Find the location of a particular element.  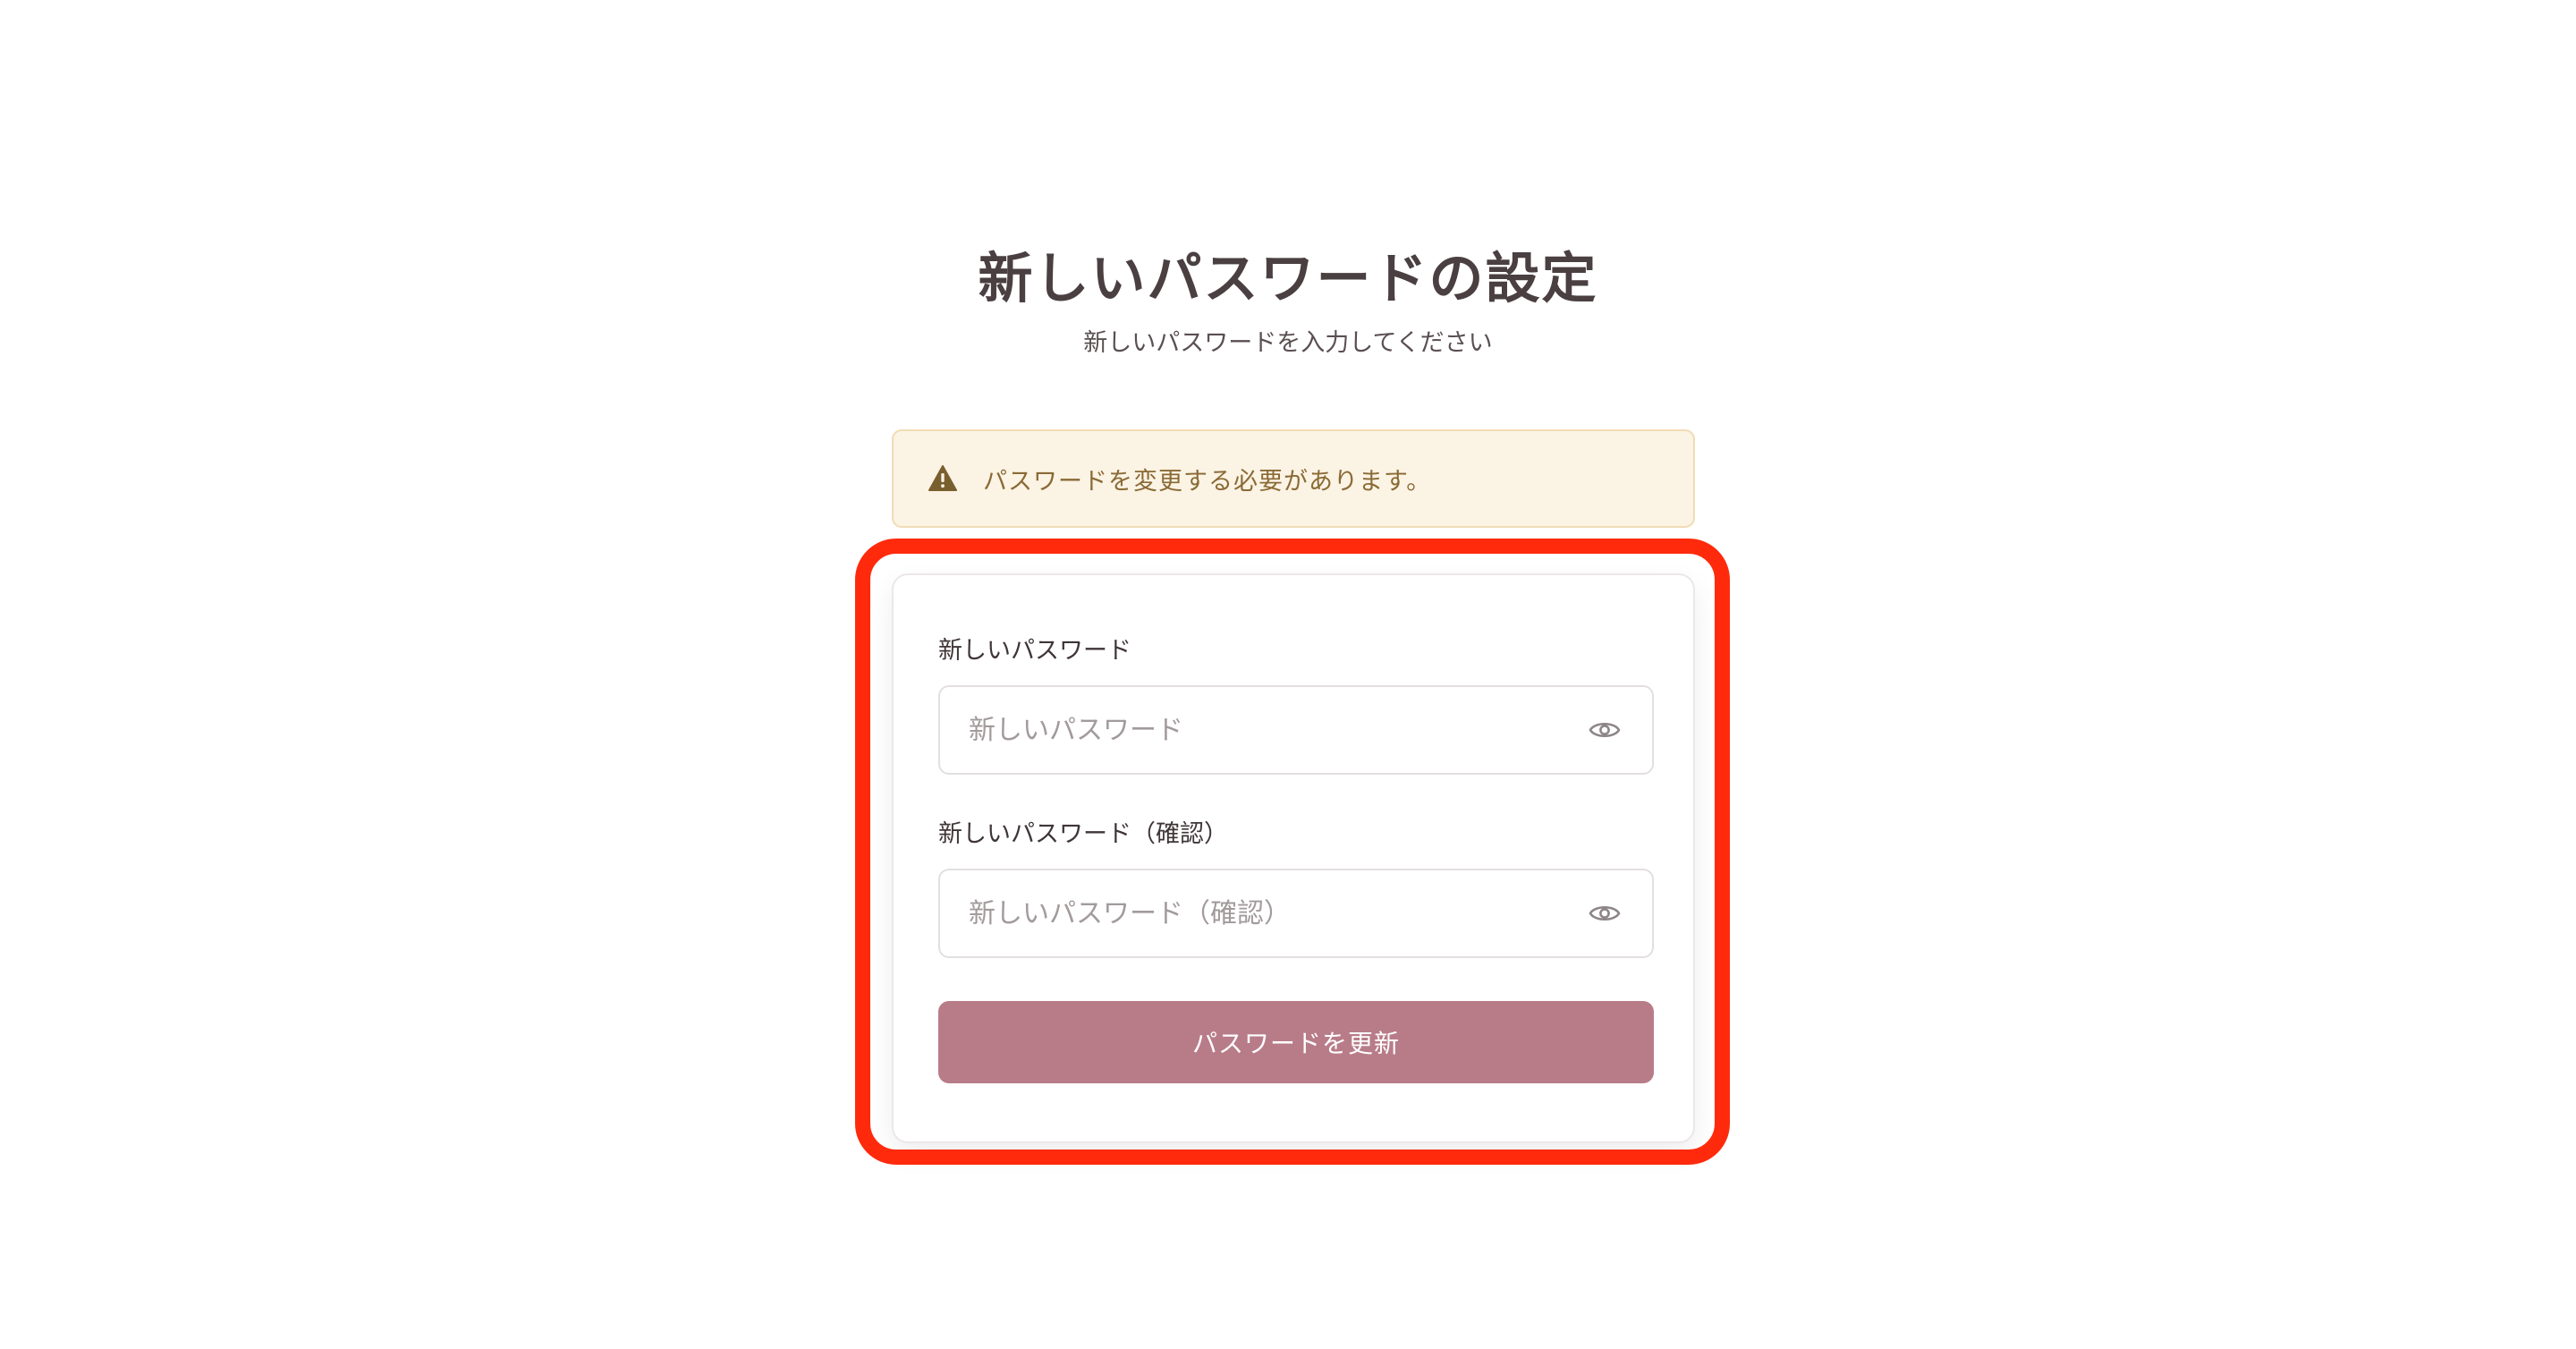

warning-alert: パスワードを変更する必要があります。 is located at coordinates (1293, 478).